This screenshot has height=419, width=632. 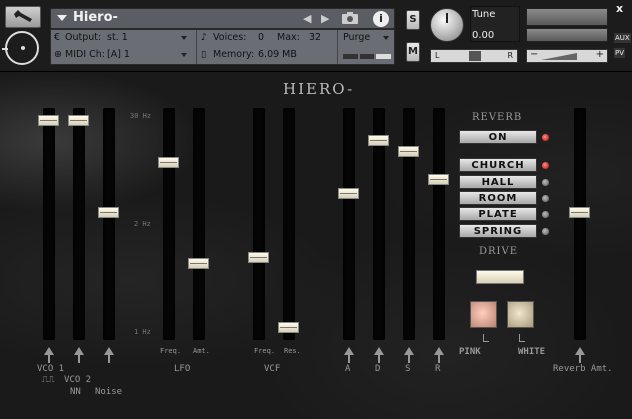 What do you see at coordinates (48, 120) in the screenshot?
I see `vco1-handle` at bounding box center [48, 120].